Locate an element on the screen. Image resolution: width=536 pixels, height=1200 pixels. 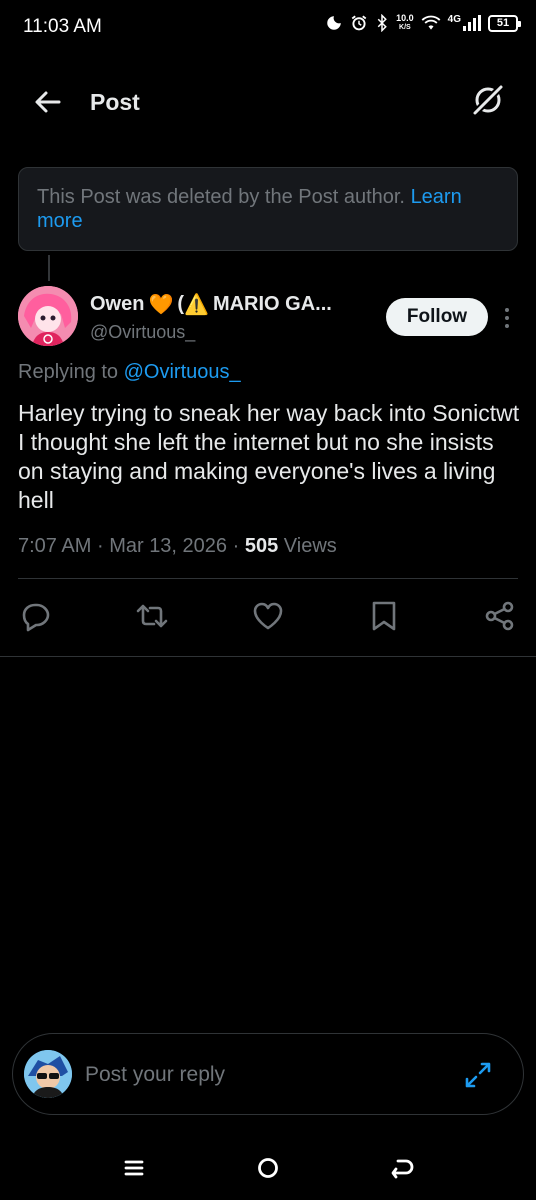
share-icon is located at coordinates (499, 616).